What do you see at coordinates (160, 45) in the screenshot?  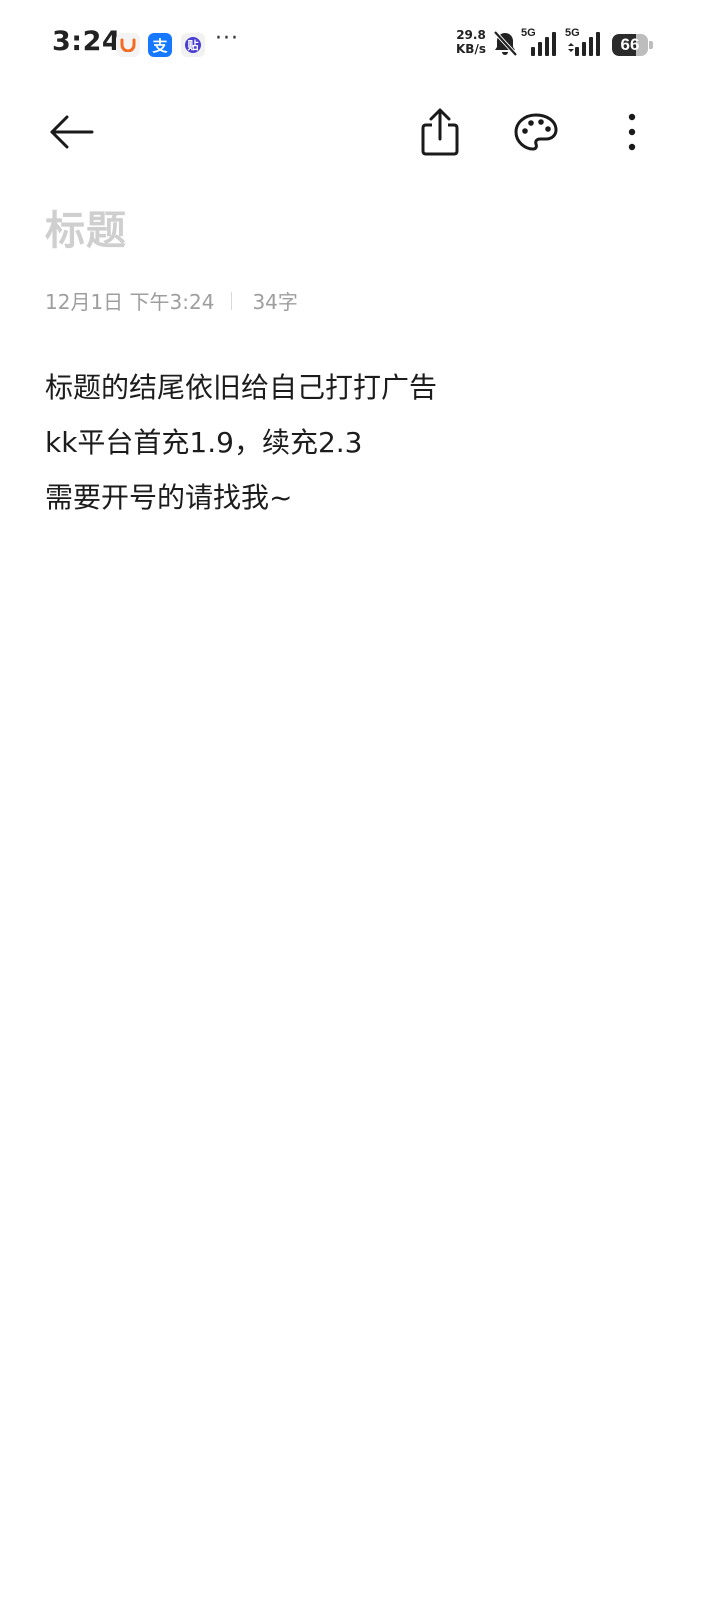 I see `alipay-icon: 支` at bounding box center [160, 45].